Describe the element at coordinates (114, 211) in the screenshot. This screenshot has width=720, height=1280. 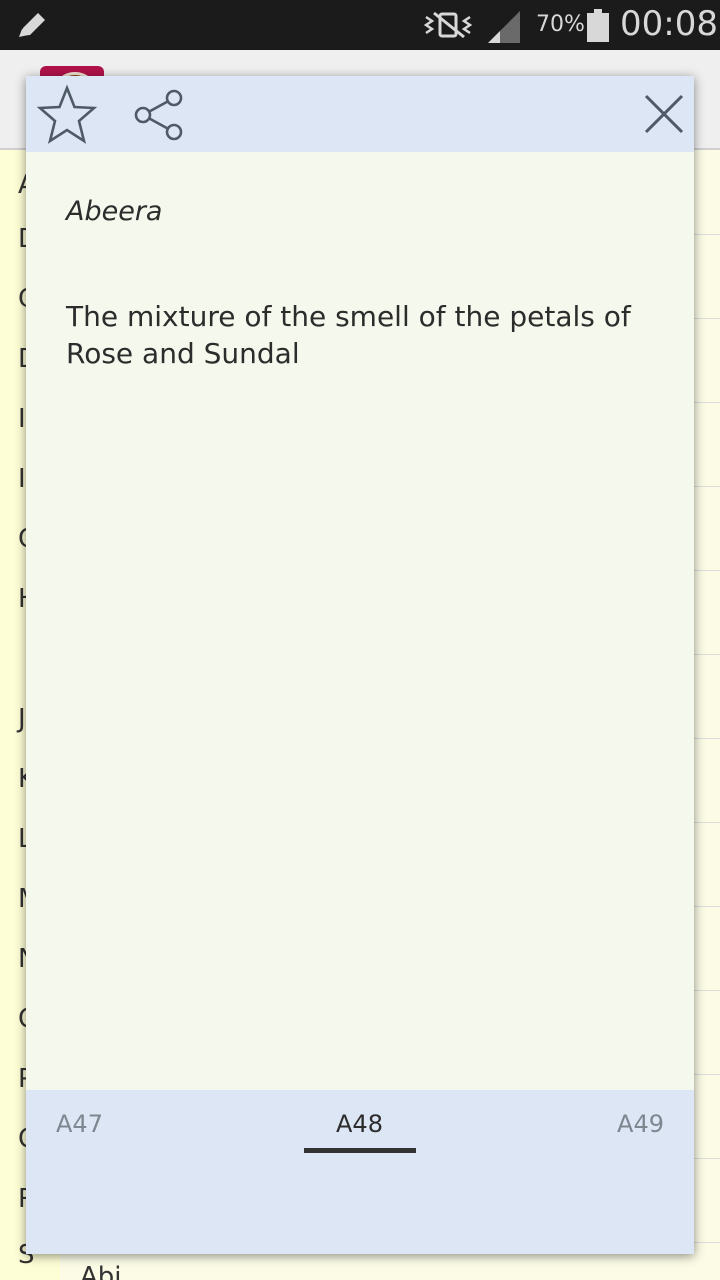
I see `entry-name: Abeera` at that location.